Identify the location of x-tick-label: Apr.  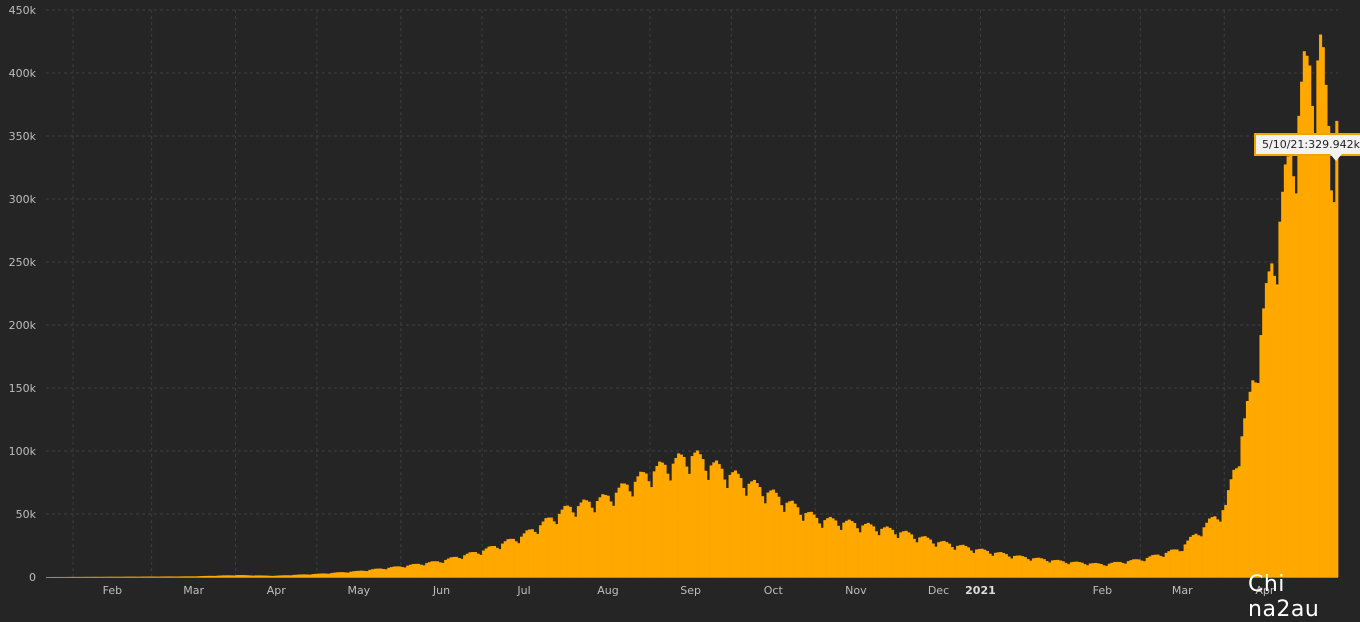
(277, 590).